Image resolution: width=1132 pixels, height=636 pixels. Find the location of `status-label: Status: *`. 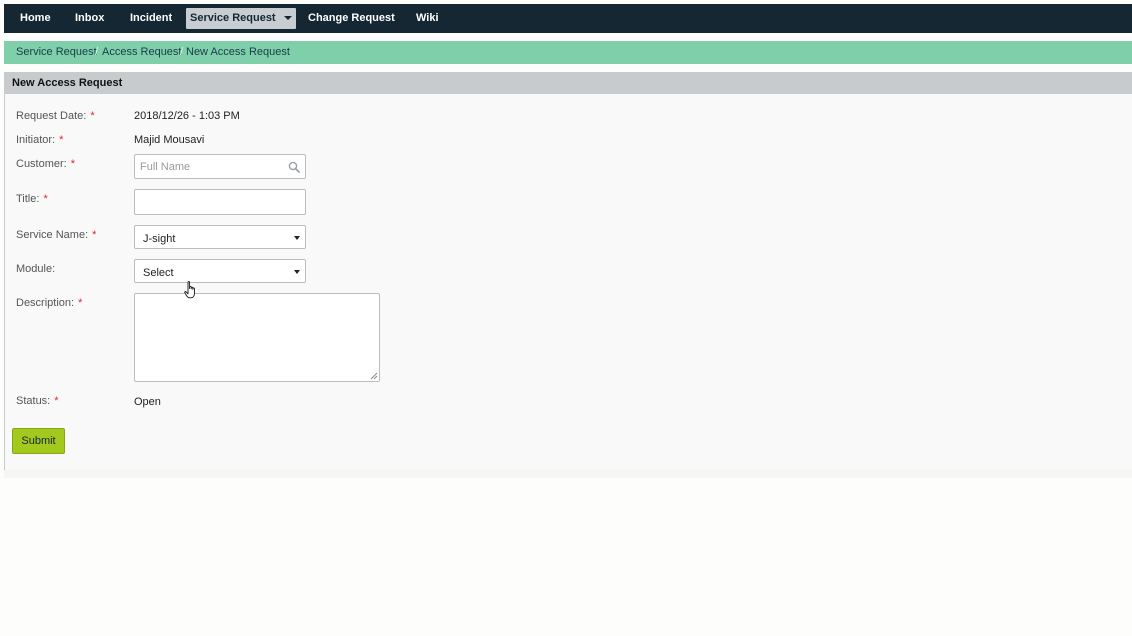

status-label: Status: * is located at coordinates (37, 401).